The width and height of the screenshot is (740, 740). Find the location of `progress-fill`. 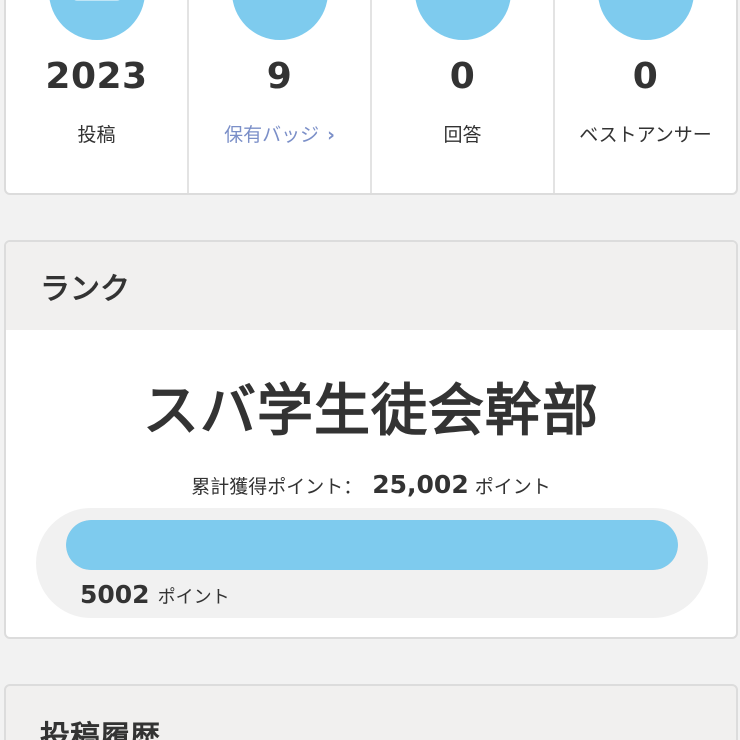

progress-fill is located at coordinates (372, 545).